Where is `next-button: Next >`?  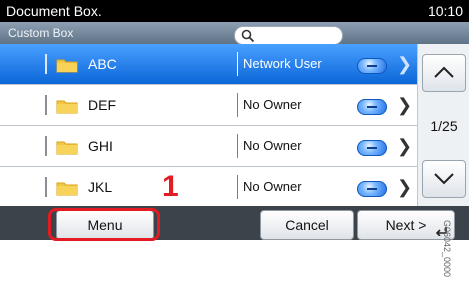
next-button: Next > is located at coordinates (406, 225).